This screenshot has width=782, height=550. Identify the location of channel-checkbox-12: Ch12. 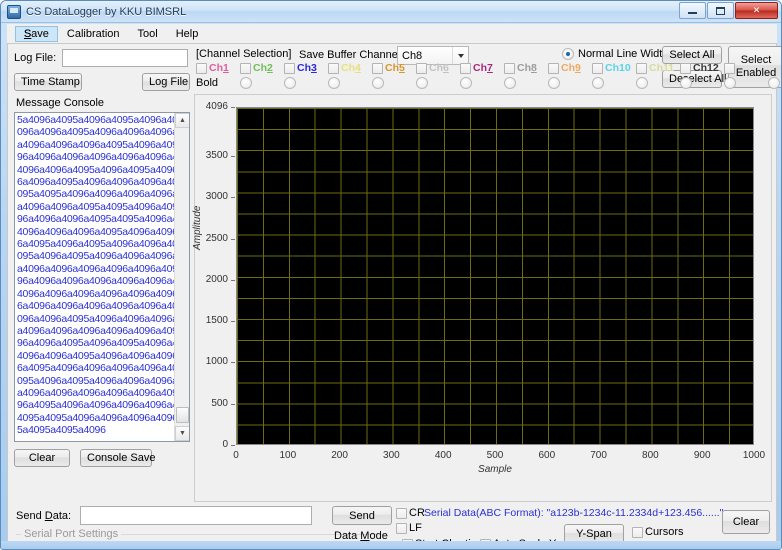
(702, 68).